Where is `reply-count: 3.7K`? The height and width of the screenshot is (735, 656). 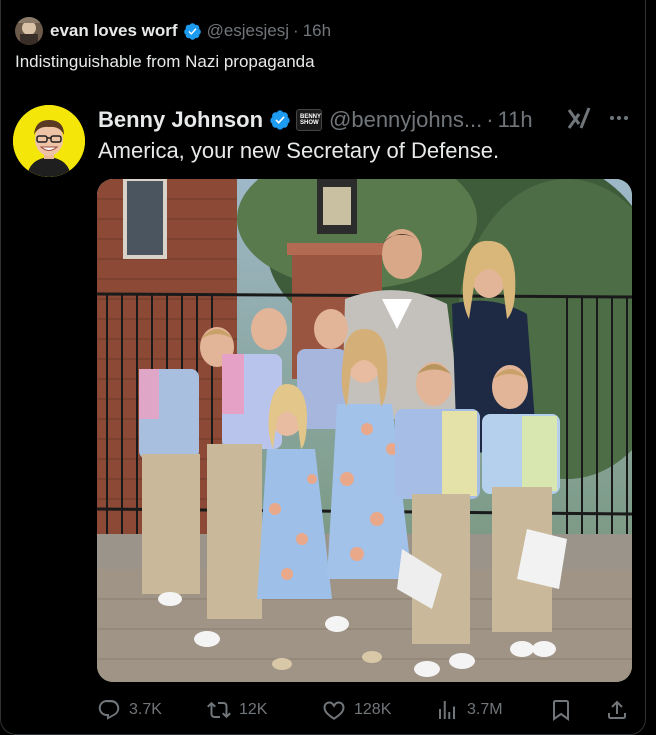 reply-count: 3.7K is located at coordinates (145, 709).